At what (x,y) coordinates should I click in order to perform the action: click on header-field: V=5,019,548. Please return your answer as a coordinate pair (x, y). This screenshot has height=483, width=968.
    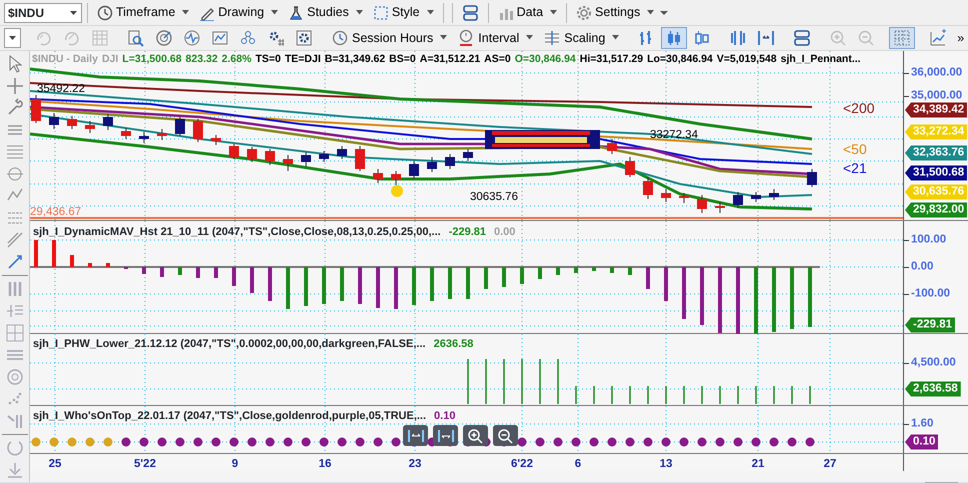
    Looking at the image, I should click on (746, 60).